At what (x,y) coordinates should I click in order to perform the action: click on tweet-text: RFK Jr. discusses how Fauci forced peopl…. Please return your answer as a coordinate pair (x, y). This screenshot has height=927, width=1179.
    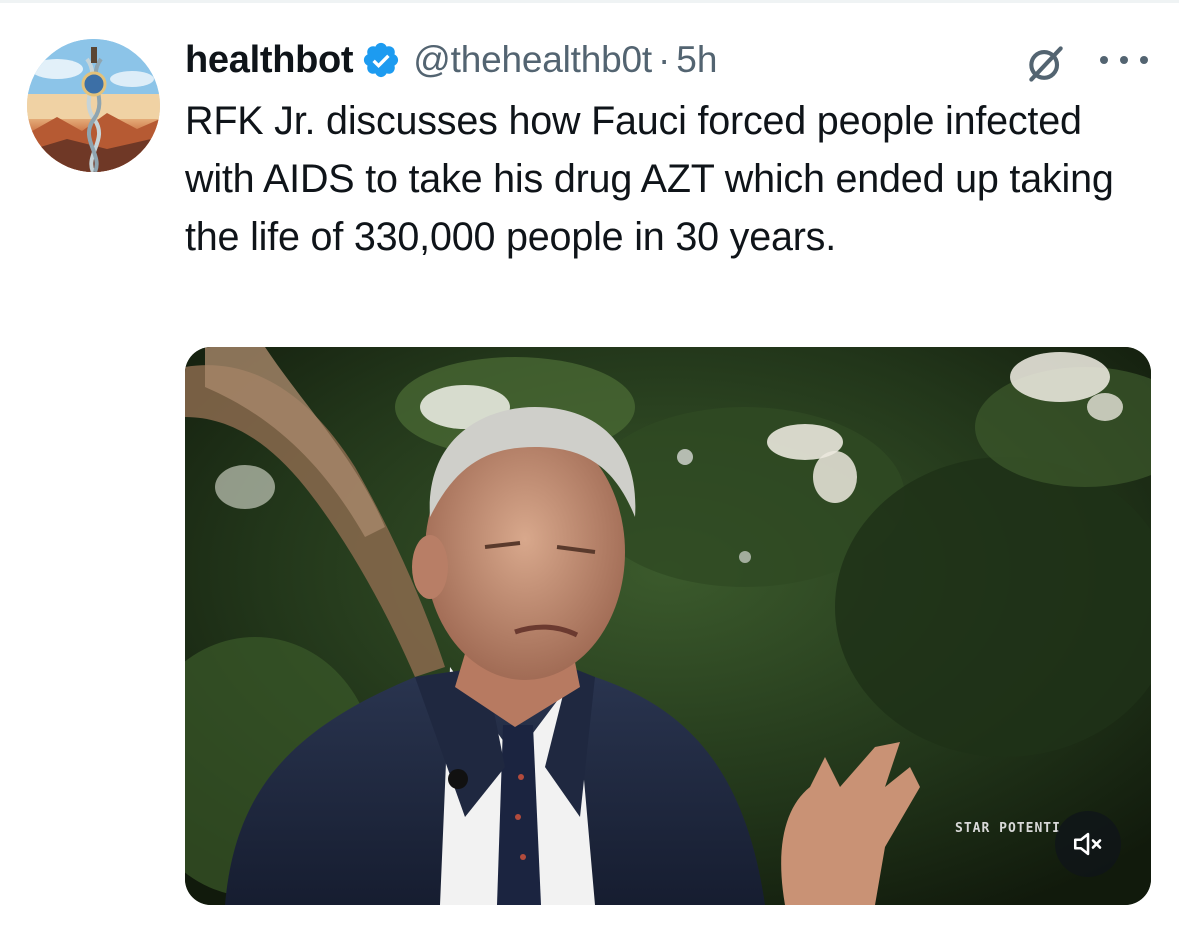
    Looking at the image, I should click on (649, 179).